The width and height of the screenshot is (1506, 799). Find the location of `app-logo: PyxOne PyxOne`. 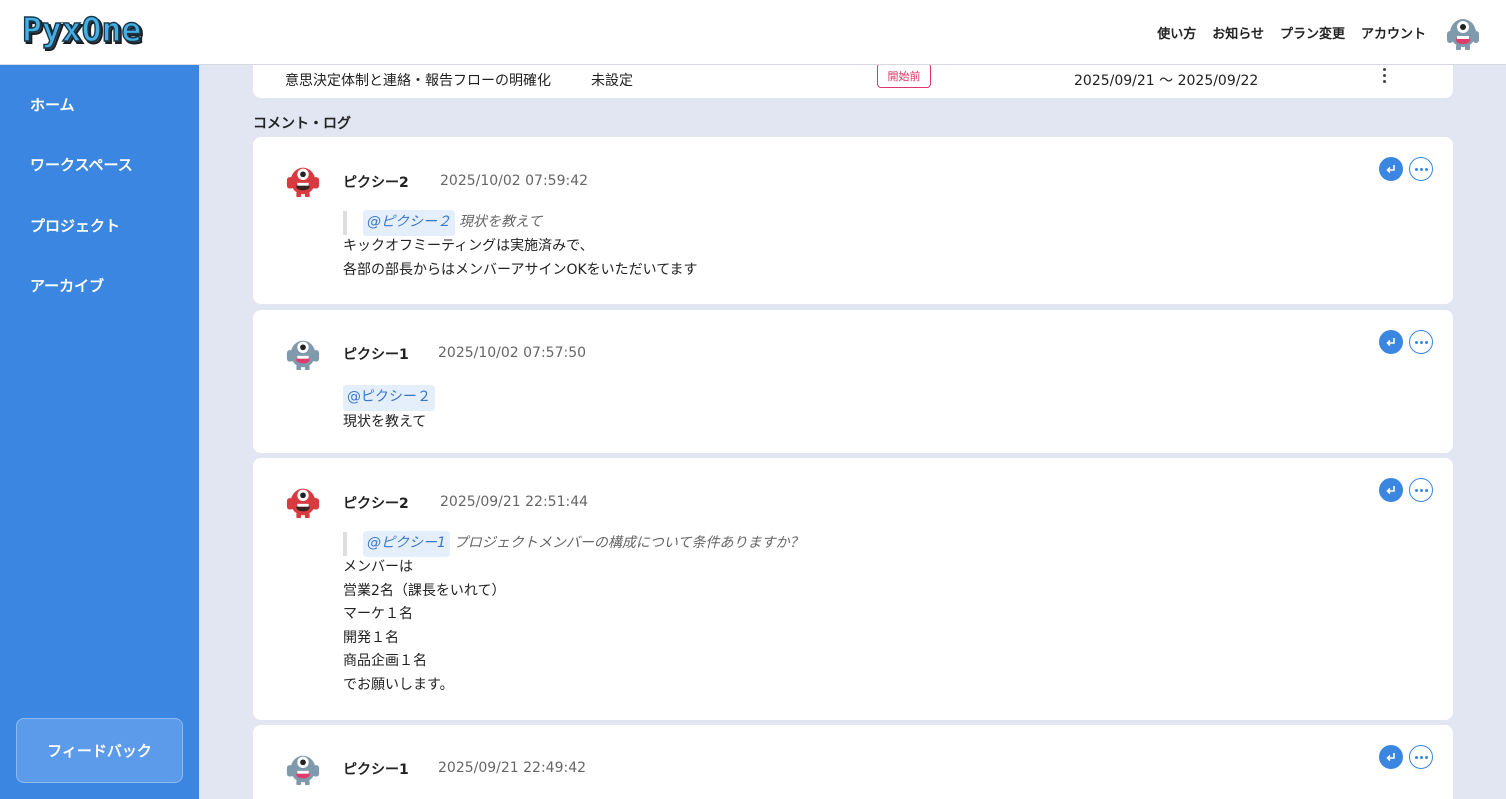

app-logo: PyxOne PyxOne is located at coordinates (102, 32).